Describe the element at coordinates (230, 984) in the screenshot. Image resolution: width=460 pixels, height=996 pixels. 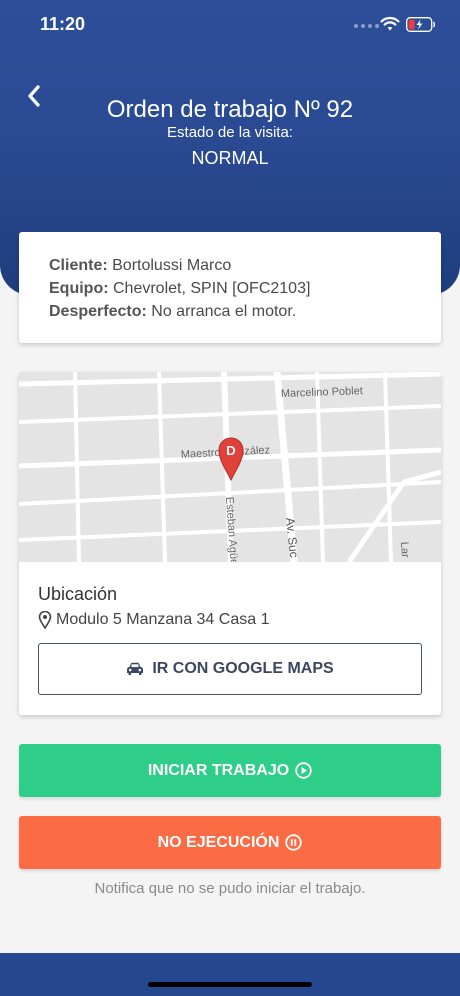
I see `home-indicator` at that location.